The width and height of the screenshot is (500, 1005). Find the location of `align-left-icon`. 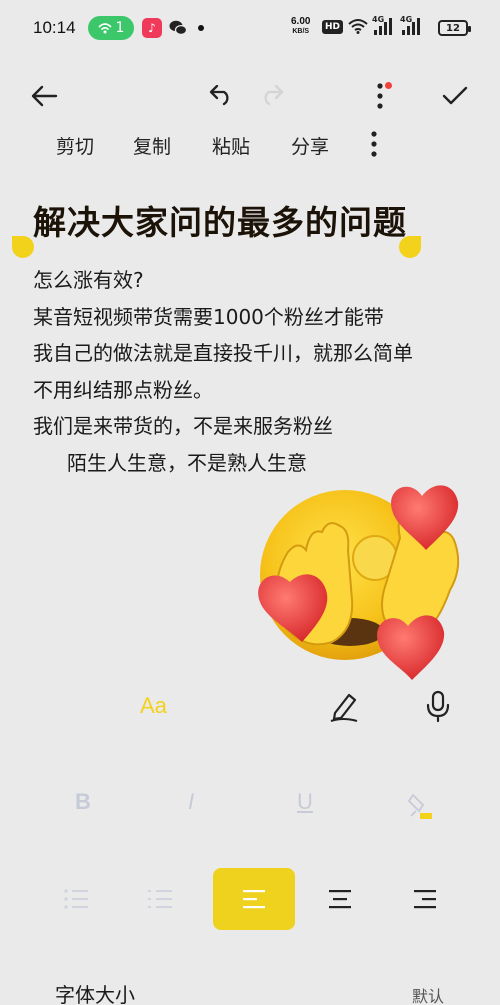

align-left-icon is located at coordinates (254, 899).